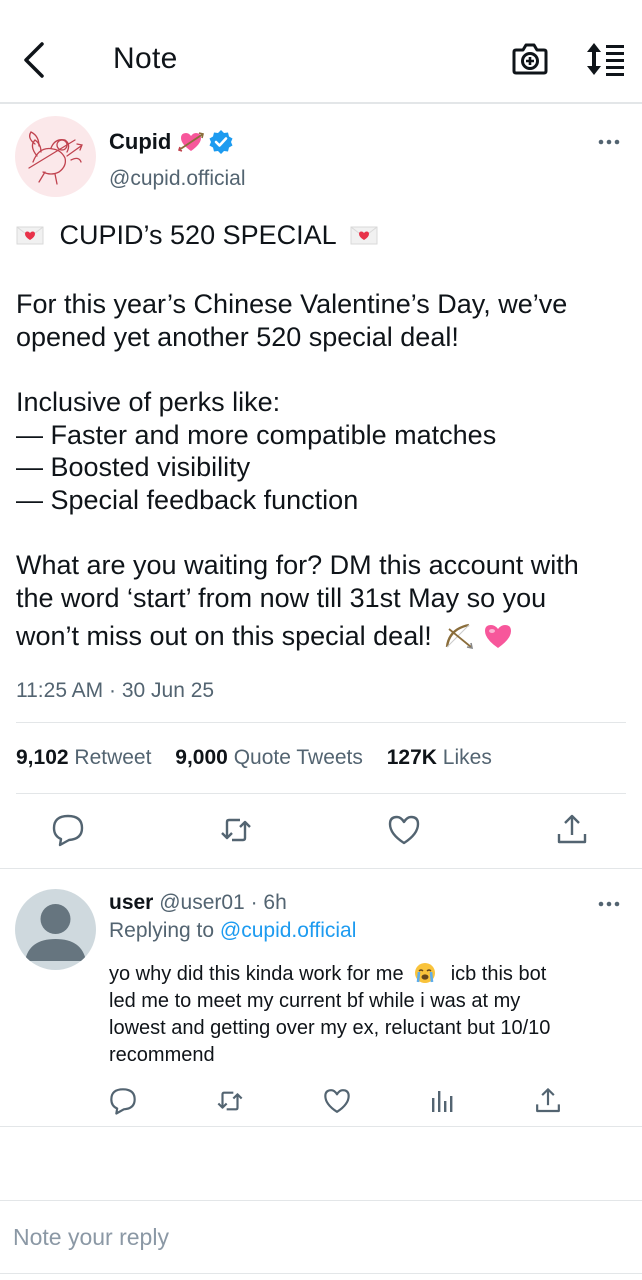 The image size is (642, 1280). What do you see at coordinates (460, 636) in the screenshot?
I see `bow-and-arrow-icon` at bounding box center [460, 636].